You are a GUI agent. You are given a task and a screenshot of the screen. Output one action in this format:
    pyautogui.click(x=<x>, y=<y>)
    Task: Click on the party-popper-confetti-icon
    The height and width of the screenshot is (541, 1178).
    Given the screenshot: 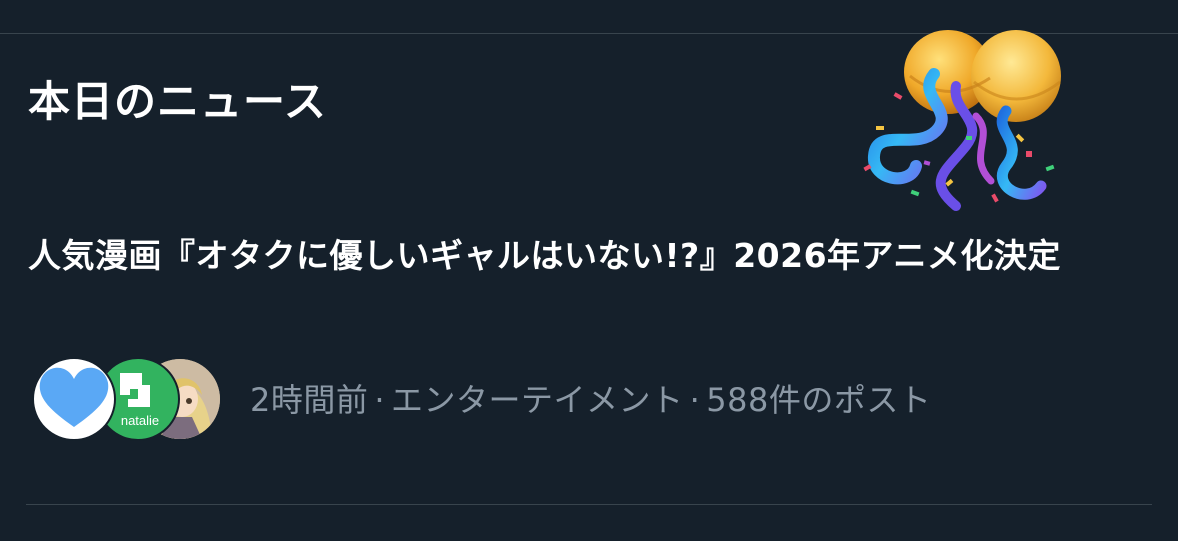 What is the action you would take?
    pyautogui.click(x=962, y=120)
    